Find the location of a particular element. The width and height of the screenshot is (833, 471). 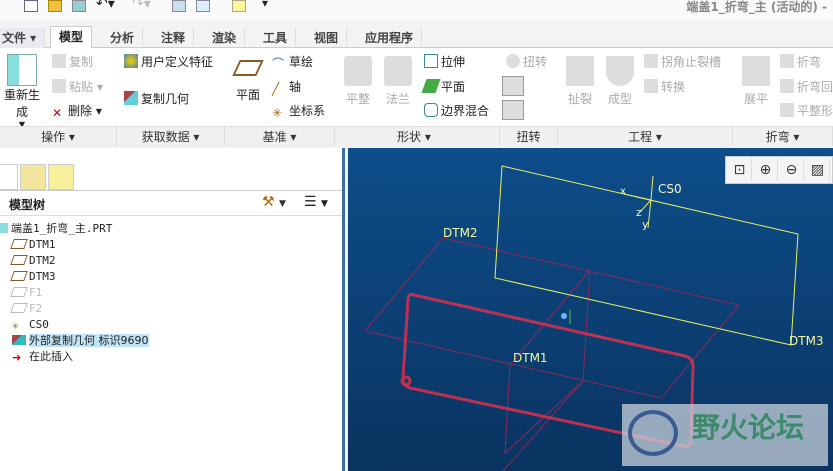

windows-icon is located at coordinates (203, 6).